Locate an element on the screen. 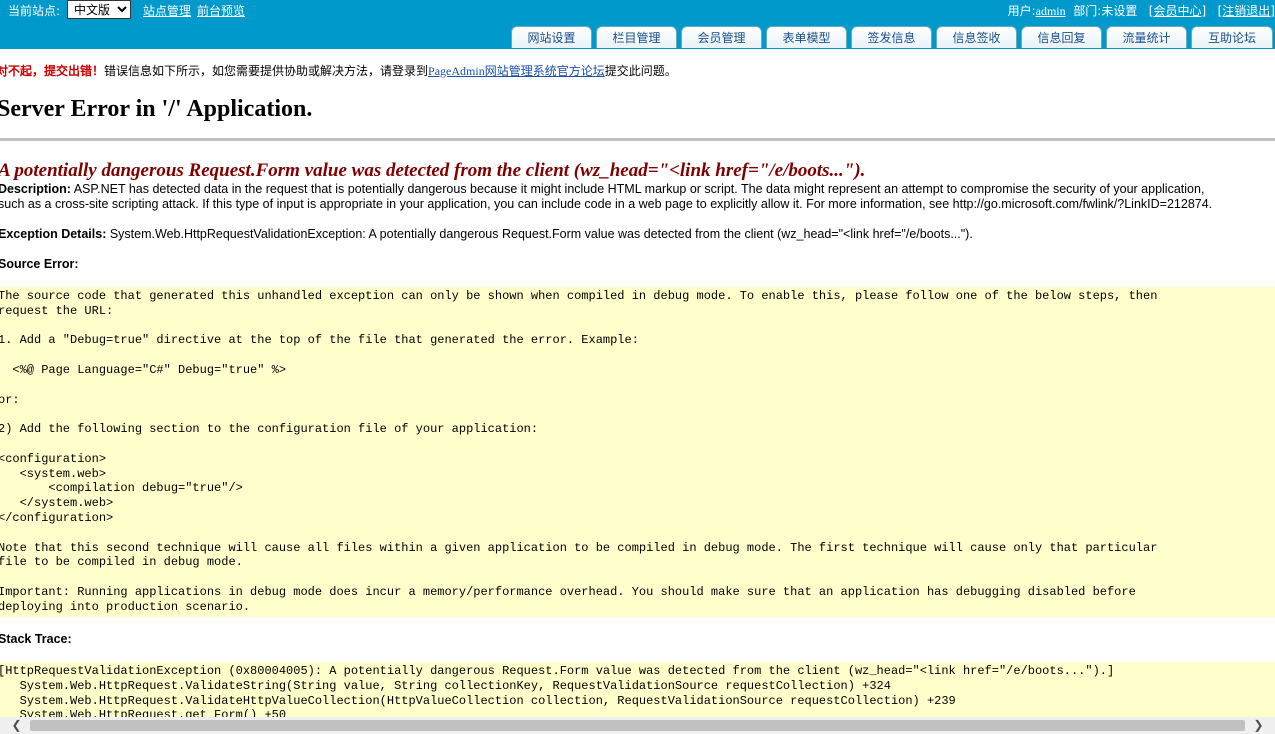  exception-label: Exception Details: is located at coordinates (53, 234).